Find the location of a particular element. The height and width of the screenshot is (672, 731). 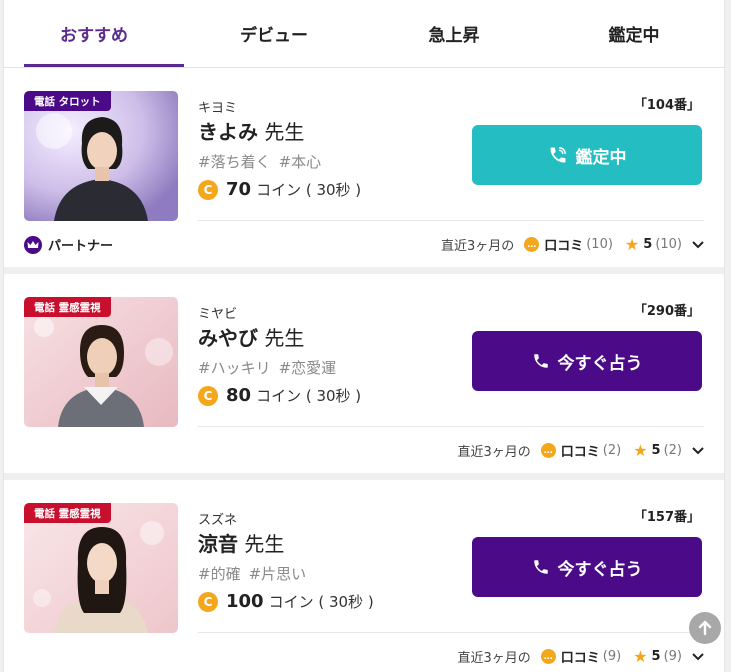

tag: #落ち着く is located at coordinates (234, 162).